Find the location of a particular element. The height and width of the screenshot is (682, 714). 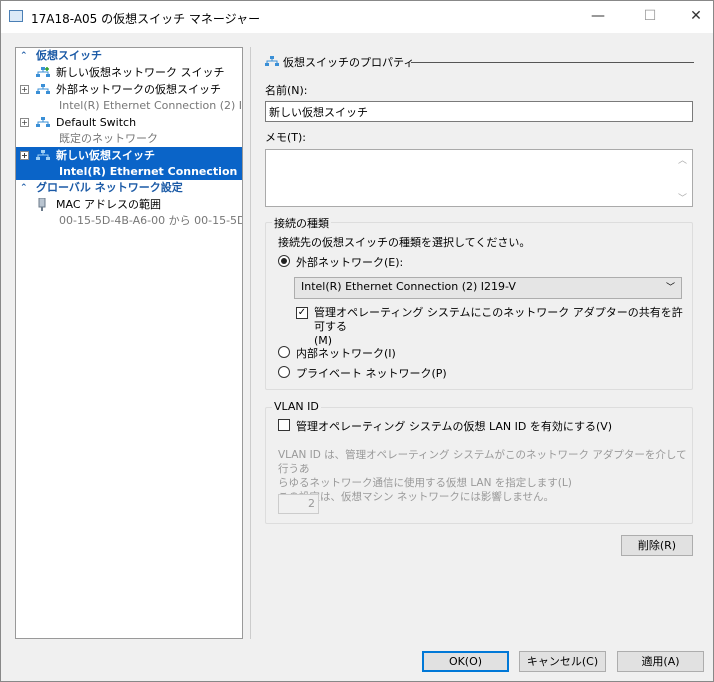

external-network-radio is located at coordinates (284, 261).